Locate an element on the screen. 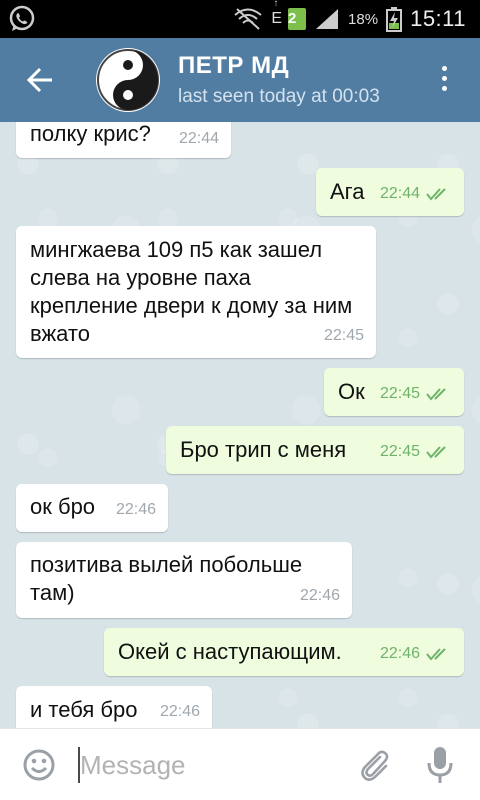 The width and height of the screenshot is (480, 800). message-bubble: полку крис? 22:44 is located at coordinates (123, 140).